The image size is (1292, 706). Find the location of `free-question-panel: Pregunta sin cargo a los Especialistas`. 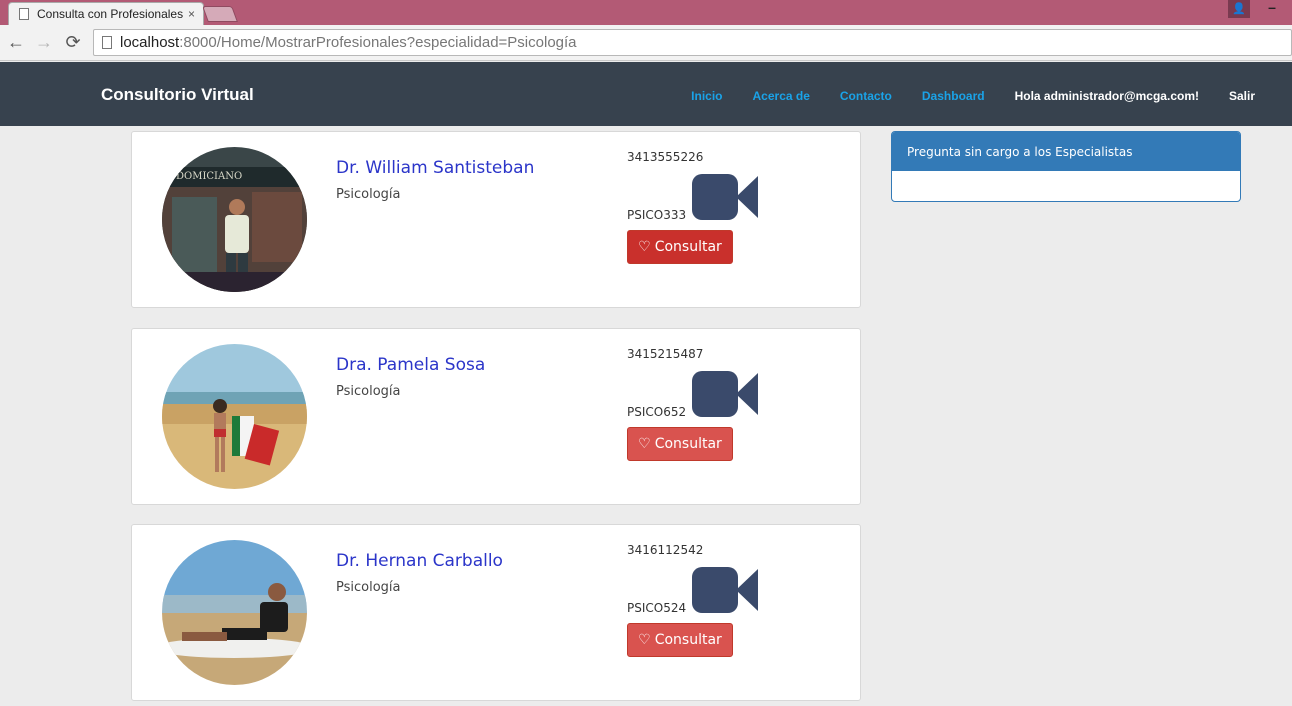

free-question-panel: Pregunta sin cargo a los Especialistas is located at coordinates (1066, 166).